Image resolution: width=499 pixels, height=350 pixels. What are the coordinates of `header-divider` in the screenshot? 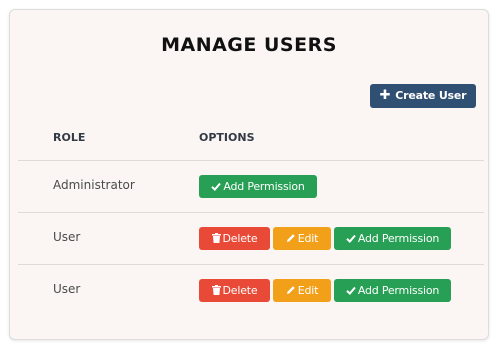 It's located at (251, 160).